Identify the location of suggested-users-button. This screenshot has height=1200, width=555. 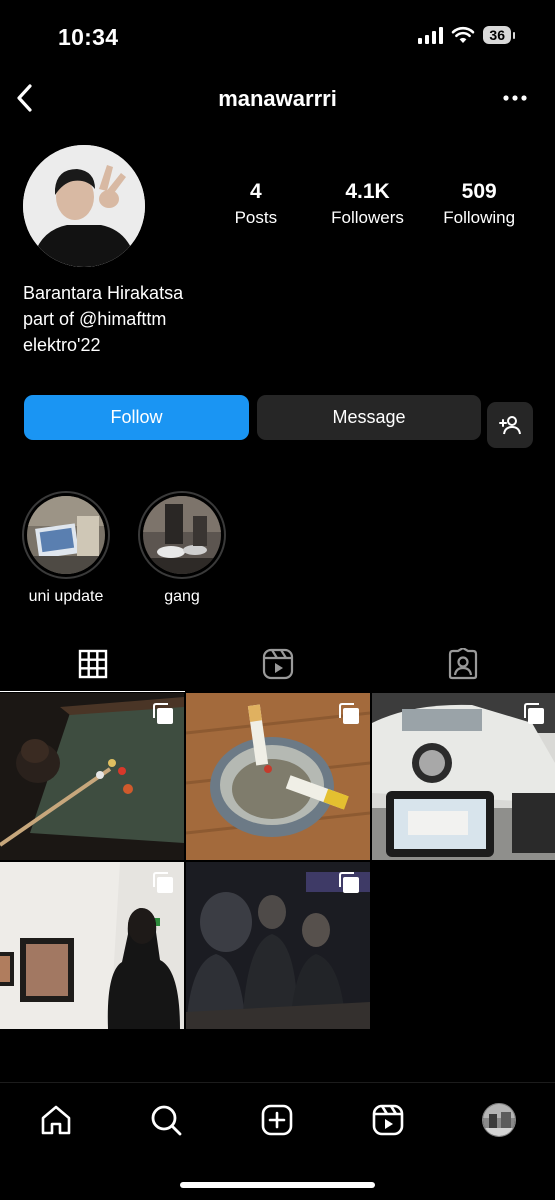
(510, 425).